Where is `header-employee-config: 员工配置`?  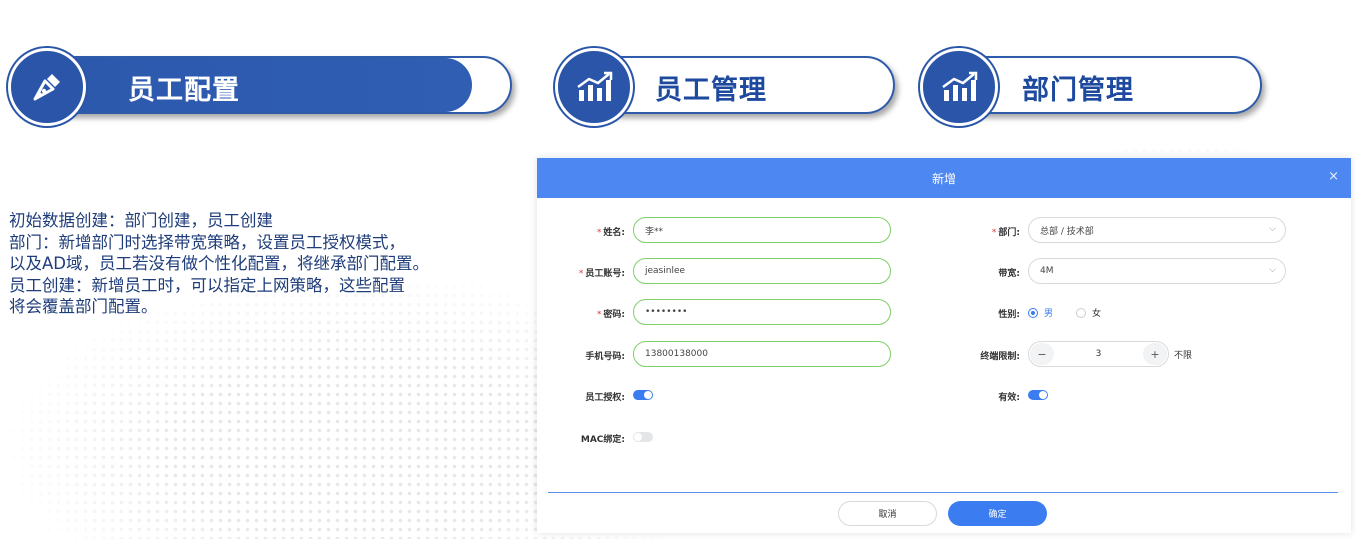 header-employee-config: 员工配置 is located at coordinates (260, 87).